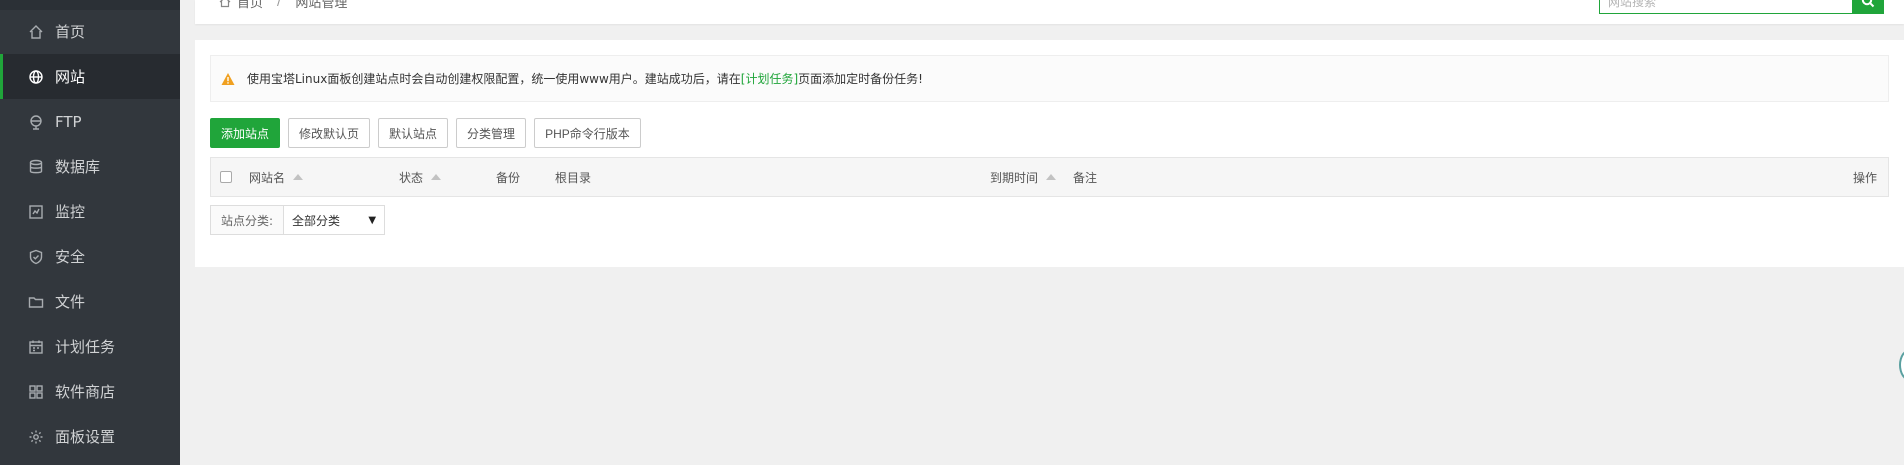  What do you see at coordinates (90, 211) in the screenshot?
I see `sidebar-item-monitor: 监控` at bounding box center [90, 211].